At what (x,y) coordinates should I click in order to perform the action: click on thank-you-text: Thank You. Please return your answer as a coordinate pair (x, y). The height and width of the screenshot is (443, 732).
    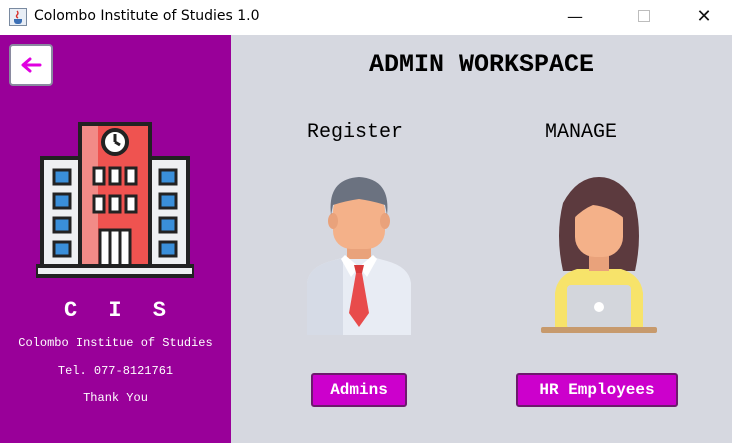
    Looking at the image, I should click on (115, 398).